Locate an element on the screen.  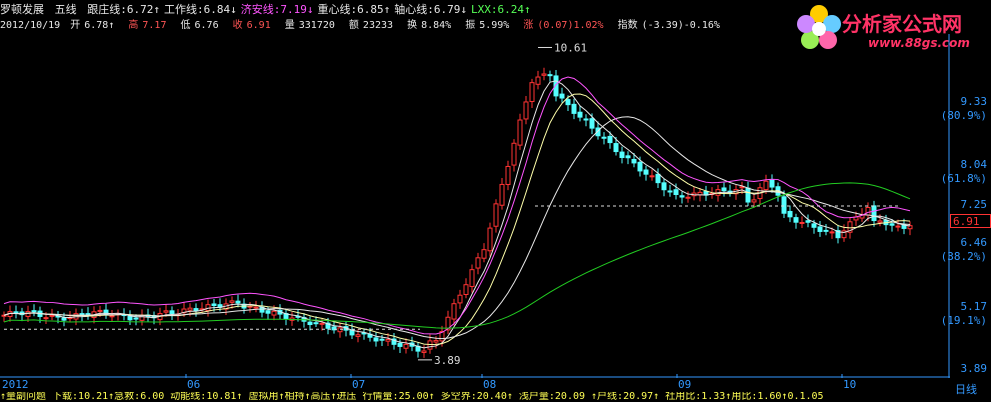
axis-price-4: 5.17 is located at coordinates (974, 306).